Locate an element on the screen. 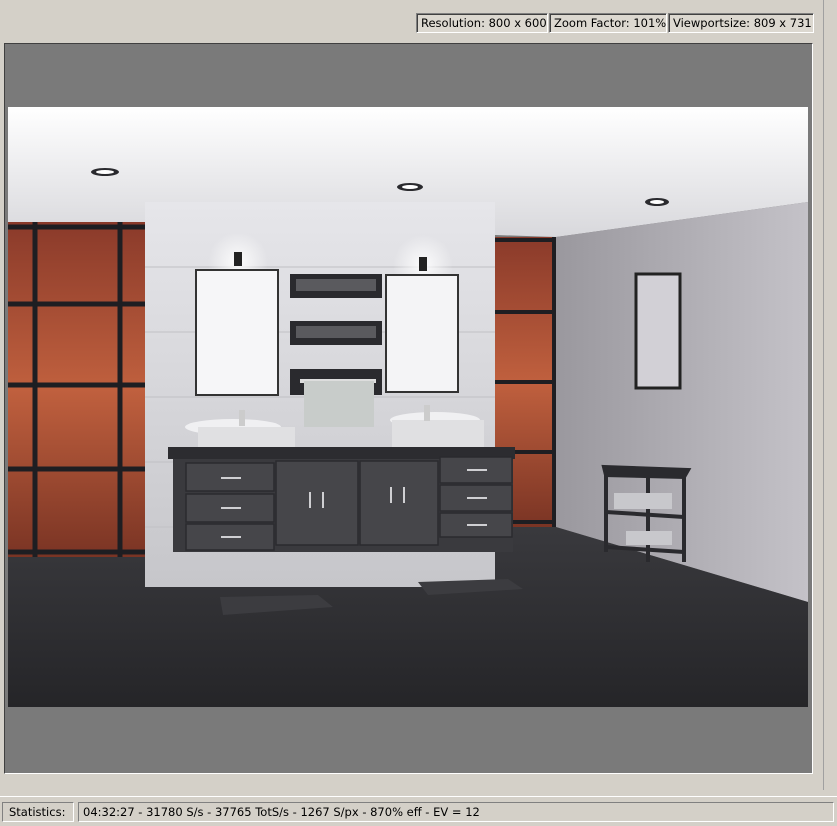  viewport-size-readout: Viewportsize: 809 x 731 is located at coordinates (741, 23).